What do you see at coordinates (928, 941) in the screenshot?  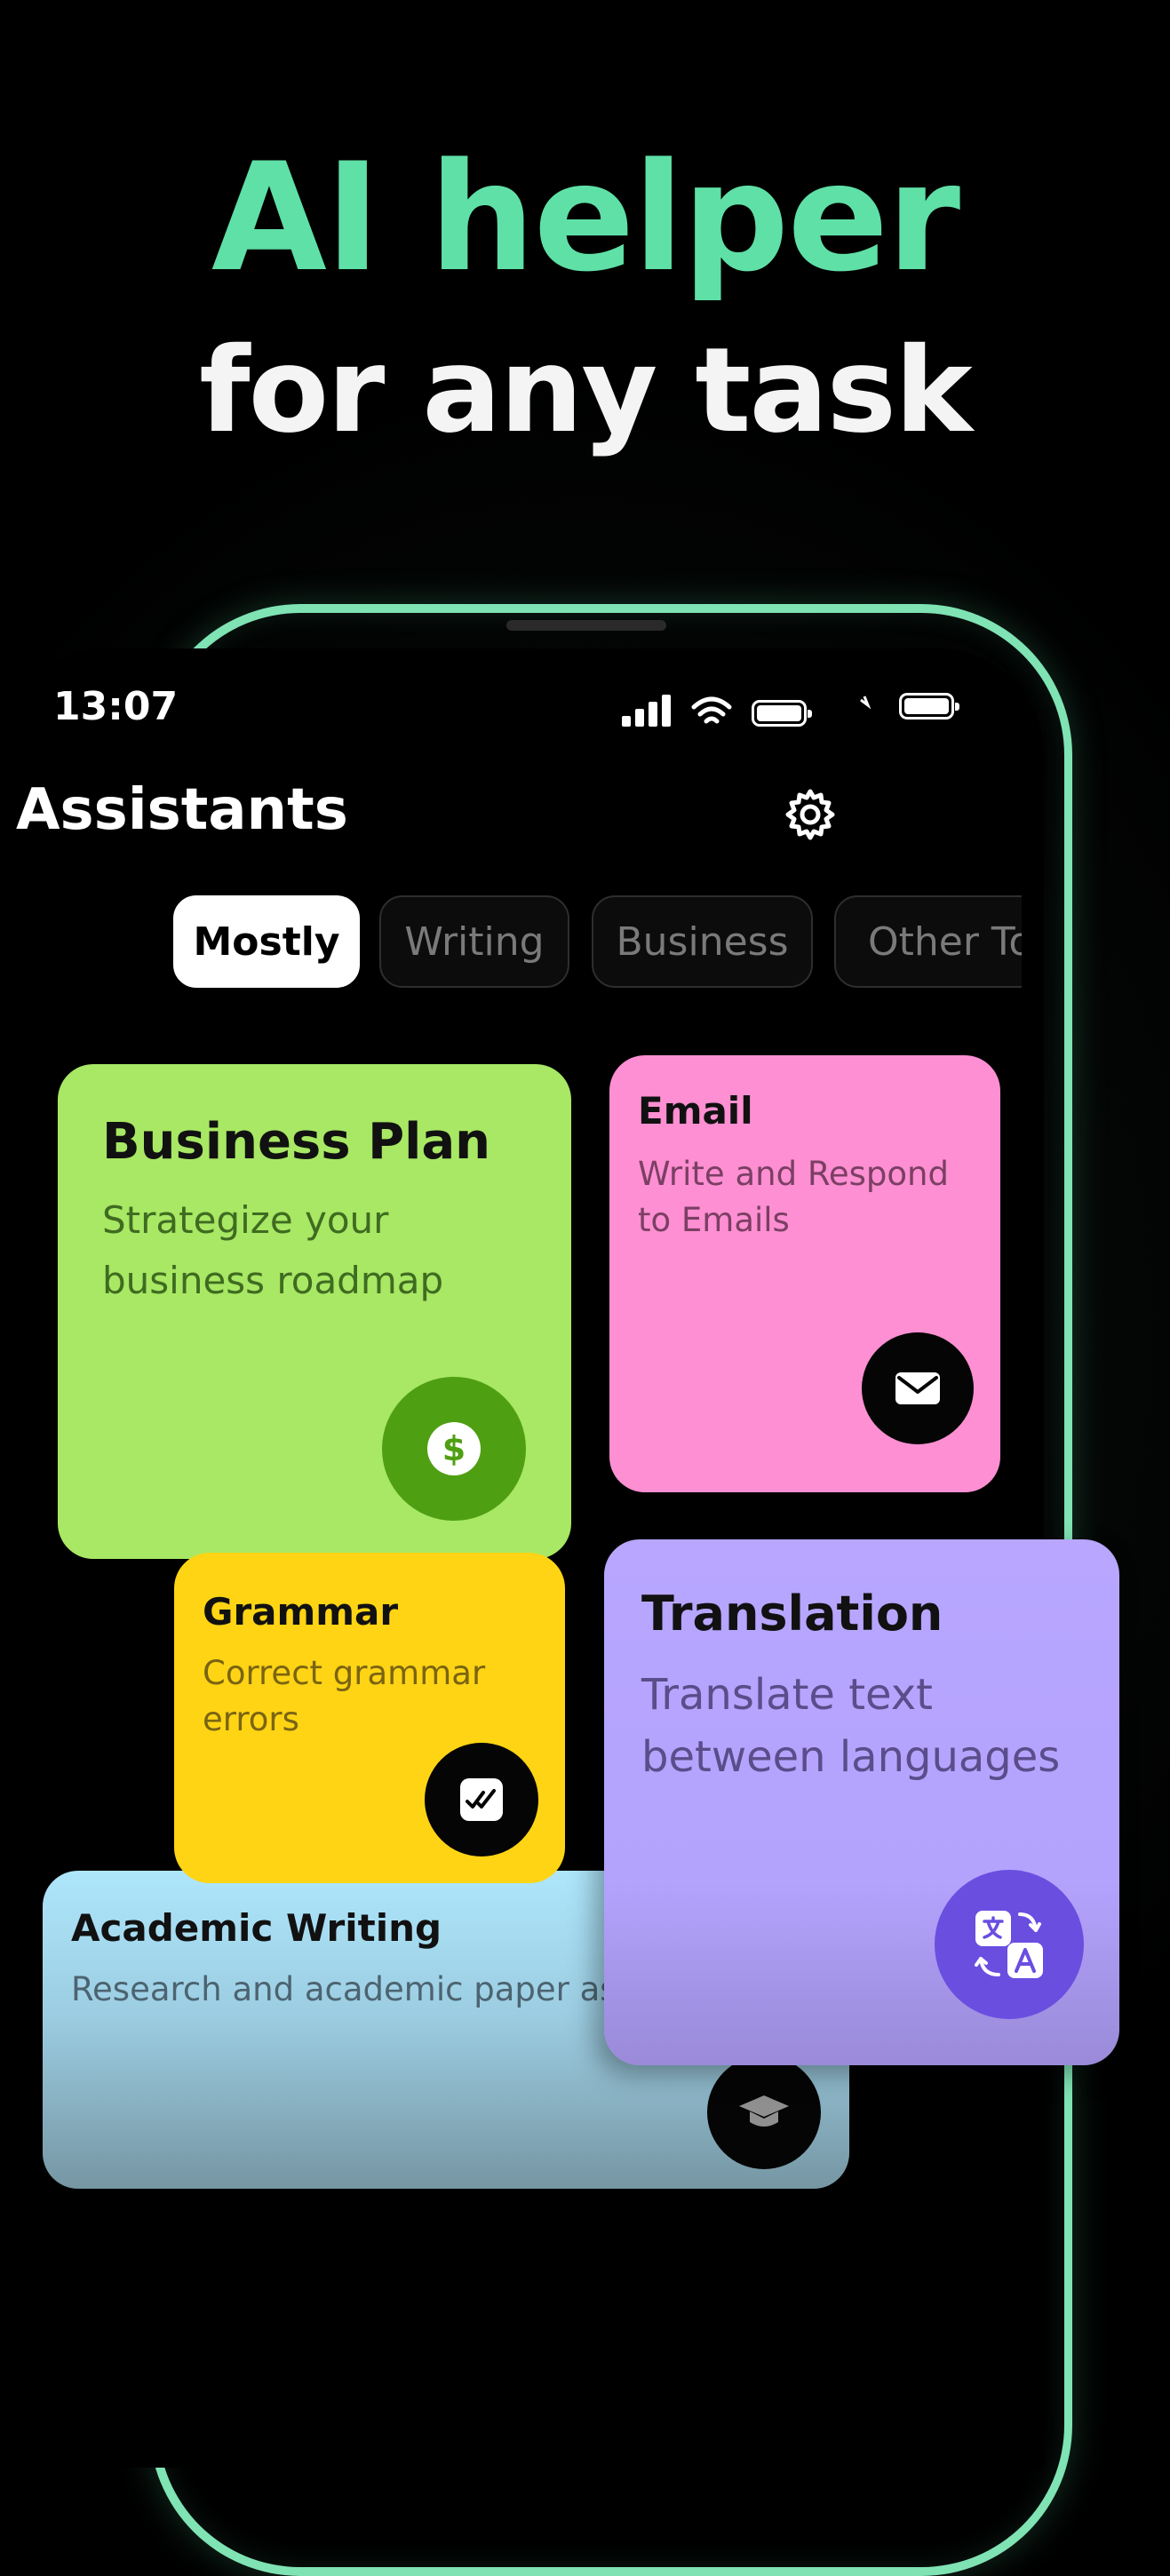 I see `tab-other-tools: Other To` at bounding box center [928, 941].